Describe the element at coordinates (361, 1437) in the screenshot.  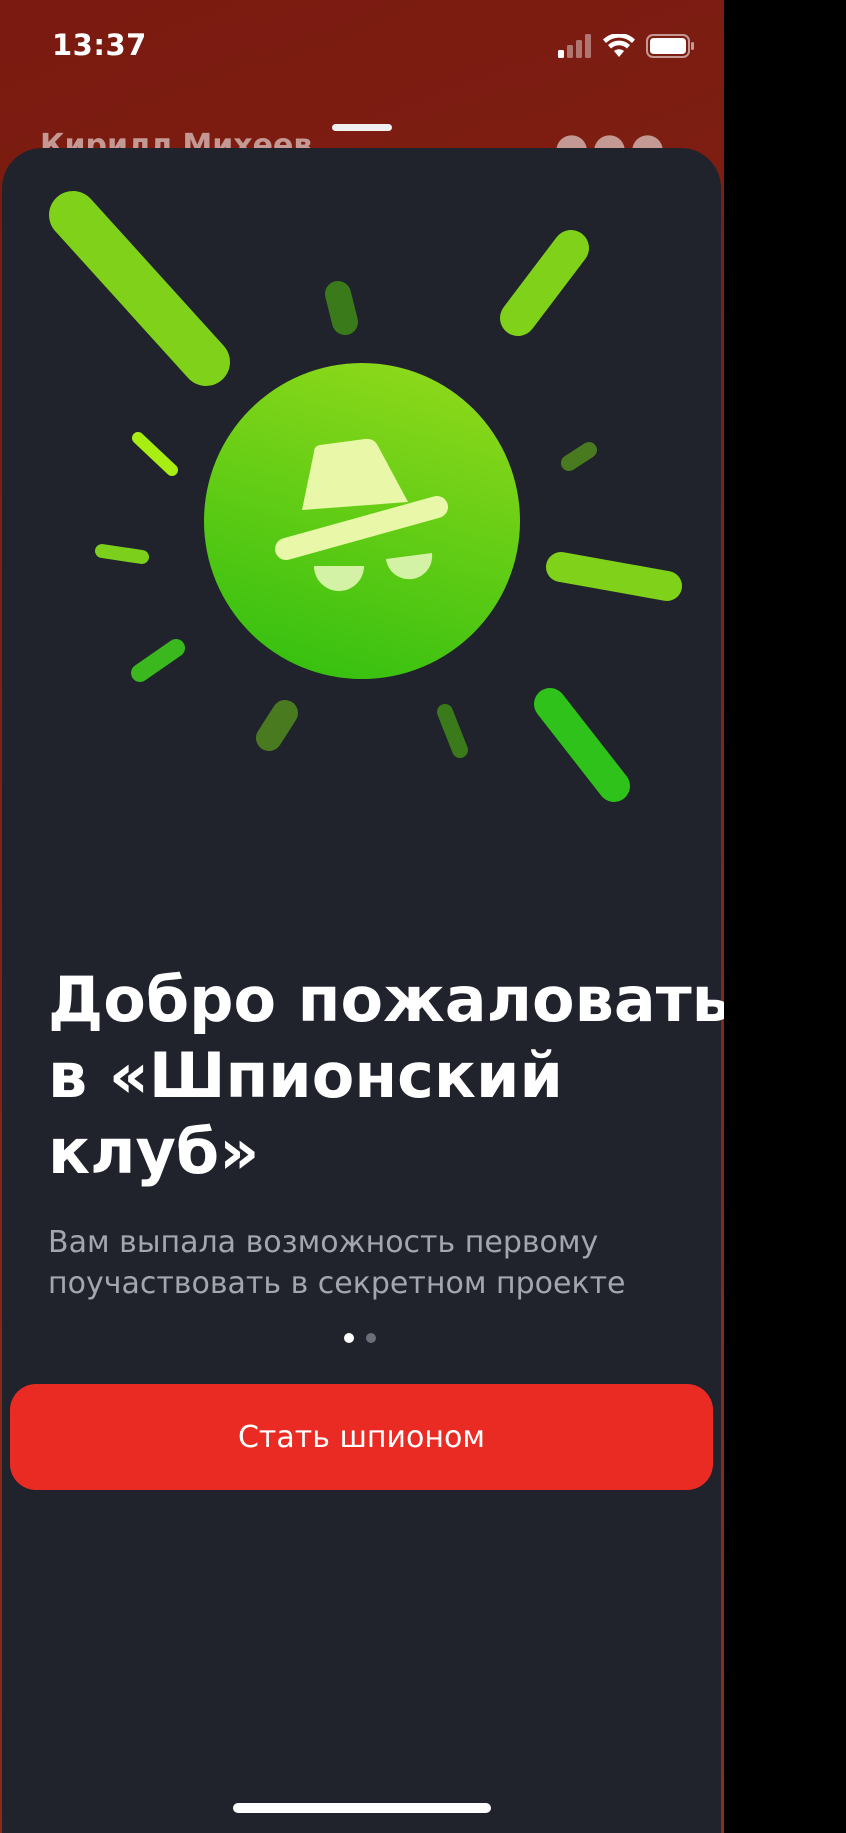
I see `become-spy-button: Стать шпионом` at that location.